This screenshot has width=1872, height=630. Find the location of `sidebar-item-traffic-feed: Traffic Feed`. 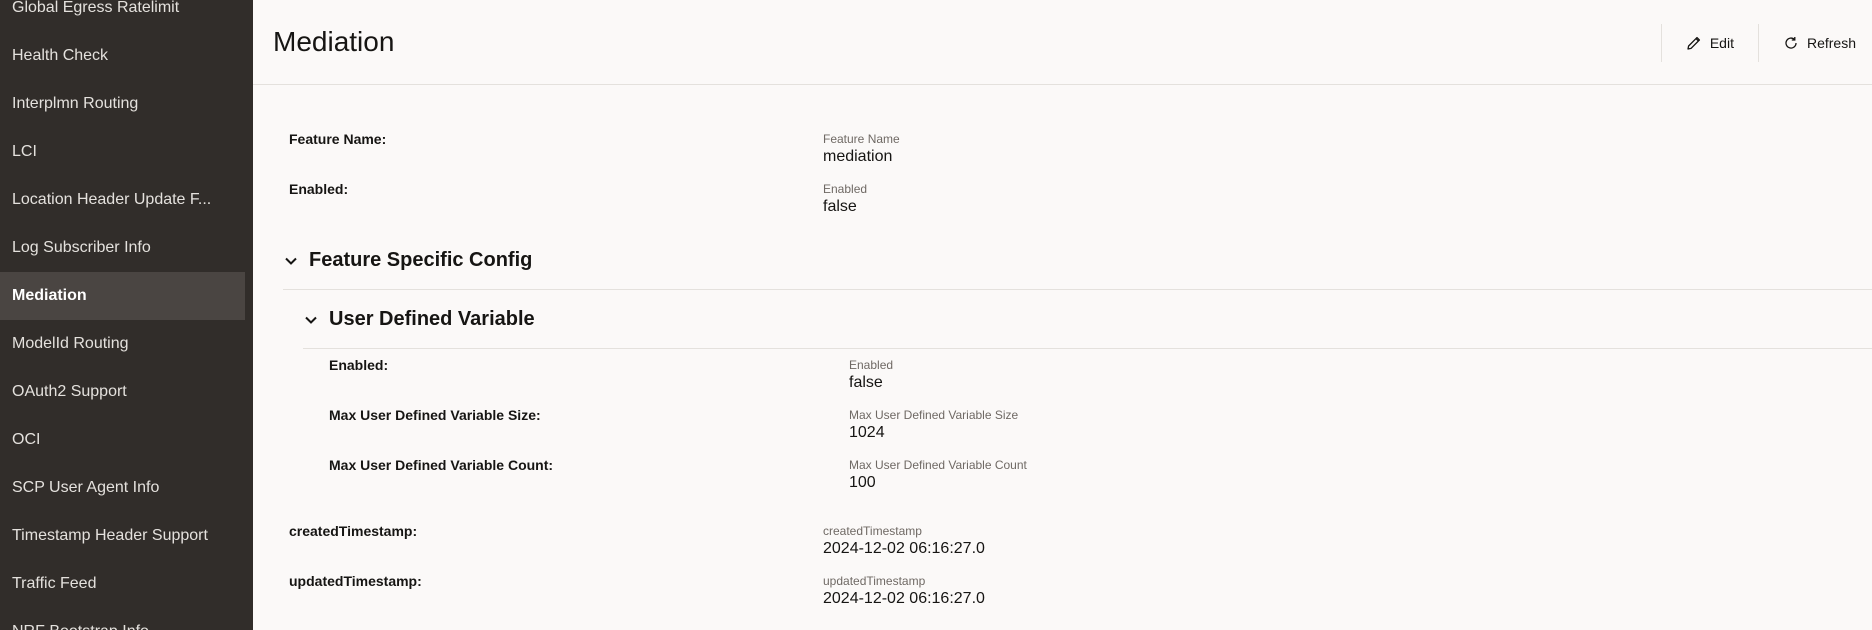

sidebar-item-traffic-feed: Traffic Feed is located at coordinates (116, 584).